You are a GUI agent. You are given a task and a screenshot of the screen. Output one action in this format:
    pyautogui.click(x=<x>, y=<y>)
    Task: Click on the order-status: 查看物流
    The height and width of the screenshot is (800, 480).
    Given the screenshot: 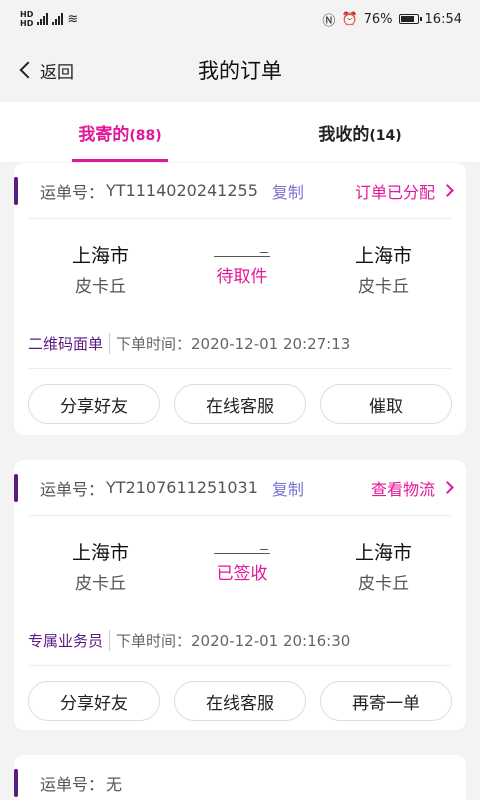 What is the action you would take?
    pyautogui.click(x=402, y=489)
    